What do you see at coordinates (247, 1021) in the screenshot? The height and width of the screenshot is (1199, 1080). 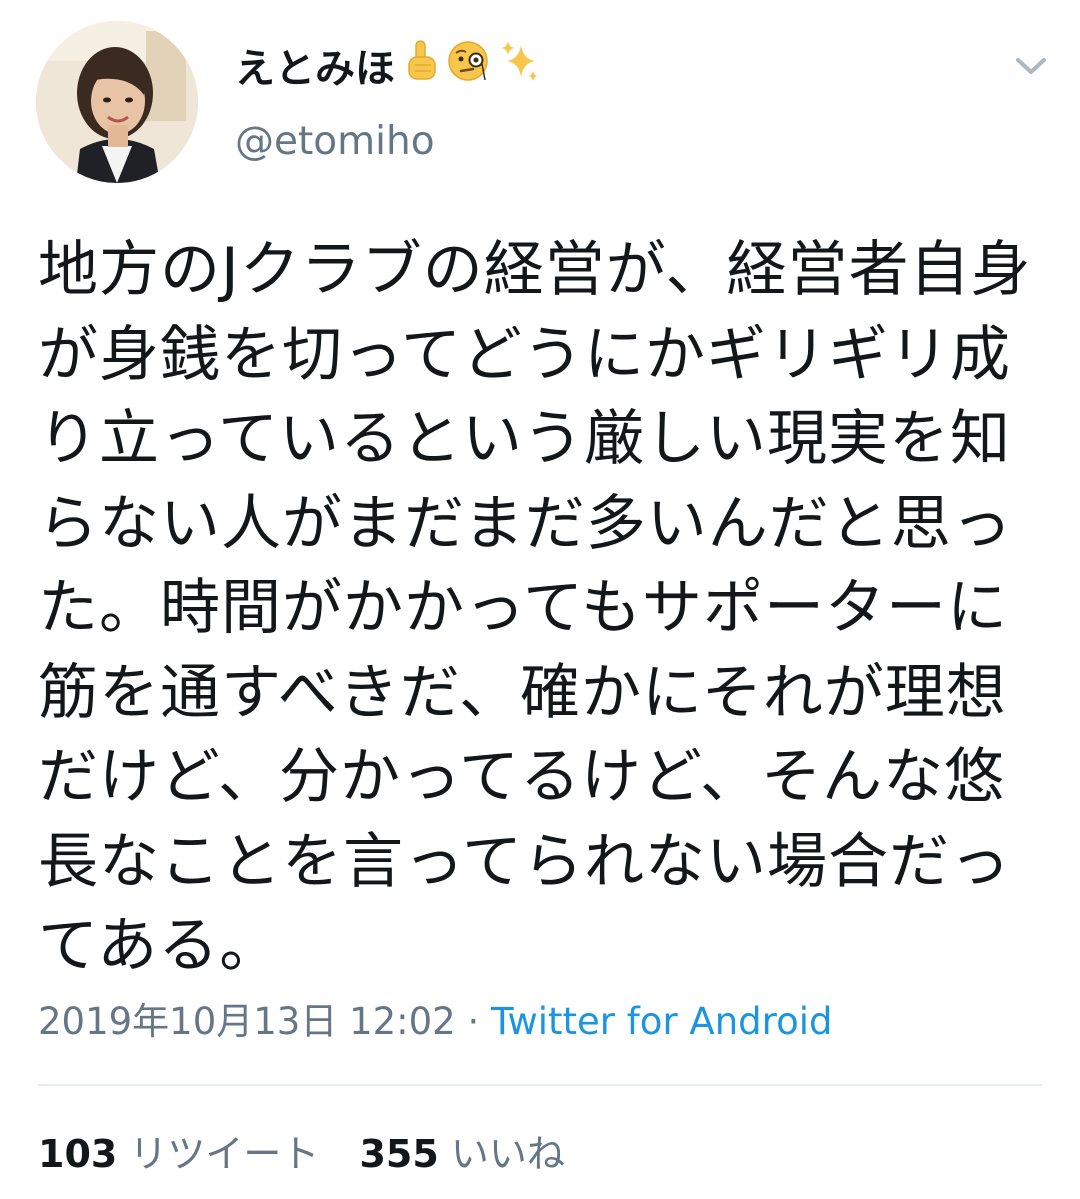 I see `timestamp: 2019年10月13日 12:02` at bounding box center [247, 1021].